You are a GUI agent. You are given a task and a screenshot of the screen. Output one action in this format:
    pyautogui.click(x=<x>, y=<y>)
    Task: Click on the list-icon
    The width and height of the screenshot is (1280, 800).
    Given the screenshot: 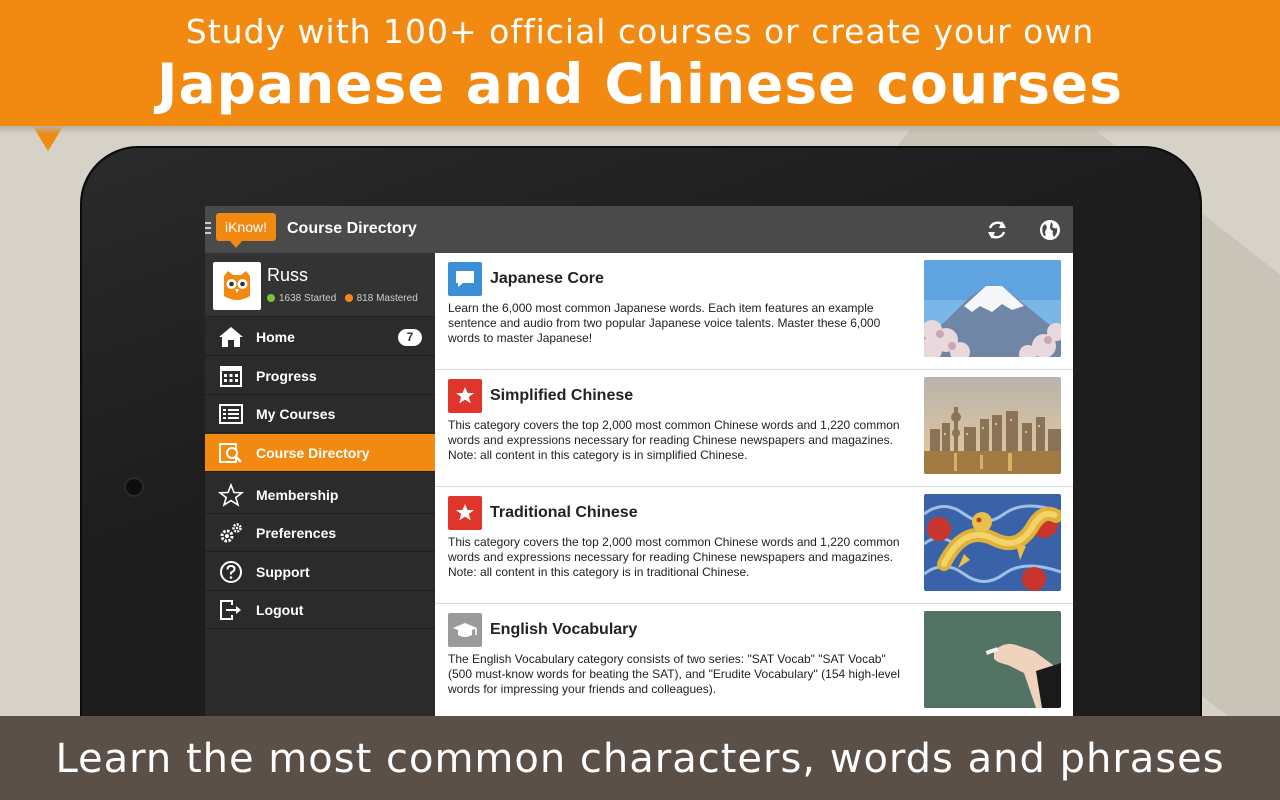 What is the action you would take?
    pyautogui.click(x=231, y=414)
    